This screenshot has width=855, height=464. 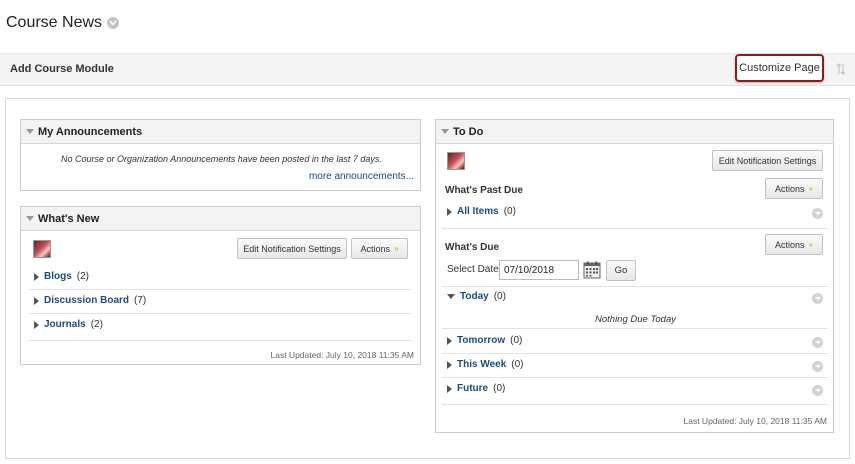 I want to click on item-count: (7), so click(x=140, y=300).